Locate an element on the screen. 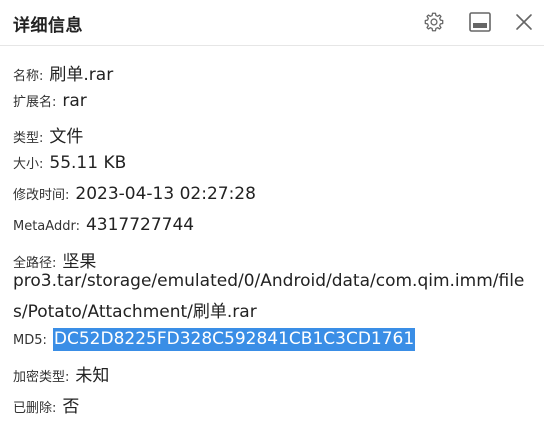 This screenshot has width=544, height=445. detail-row-name: 名称: 刷单.rar is located at coordinates (63, 72).